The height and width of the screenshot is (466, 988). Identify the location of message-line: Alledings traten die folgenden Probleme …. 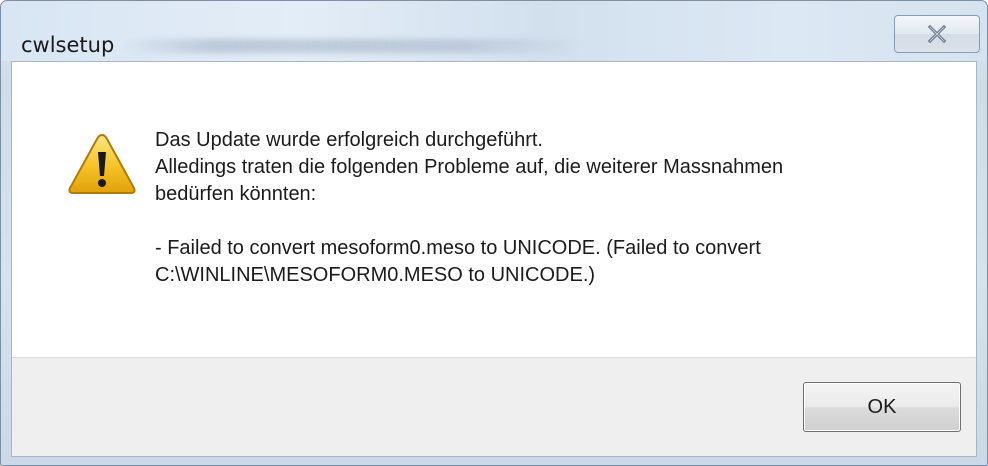
(469, 167).